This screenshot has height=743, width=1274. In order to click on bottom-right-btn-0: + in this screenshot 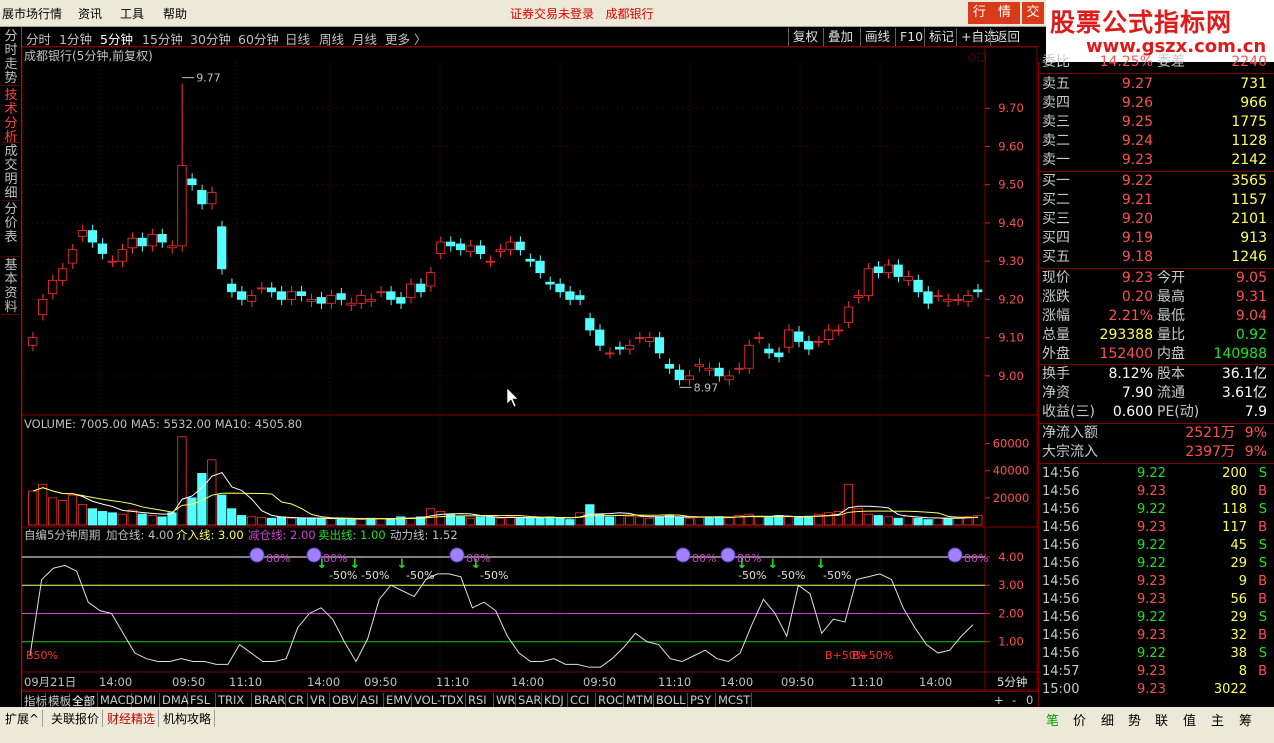, I will do `click(999, 700)`.